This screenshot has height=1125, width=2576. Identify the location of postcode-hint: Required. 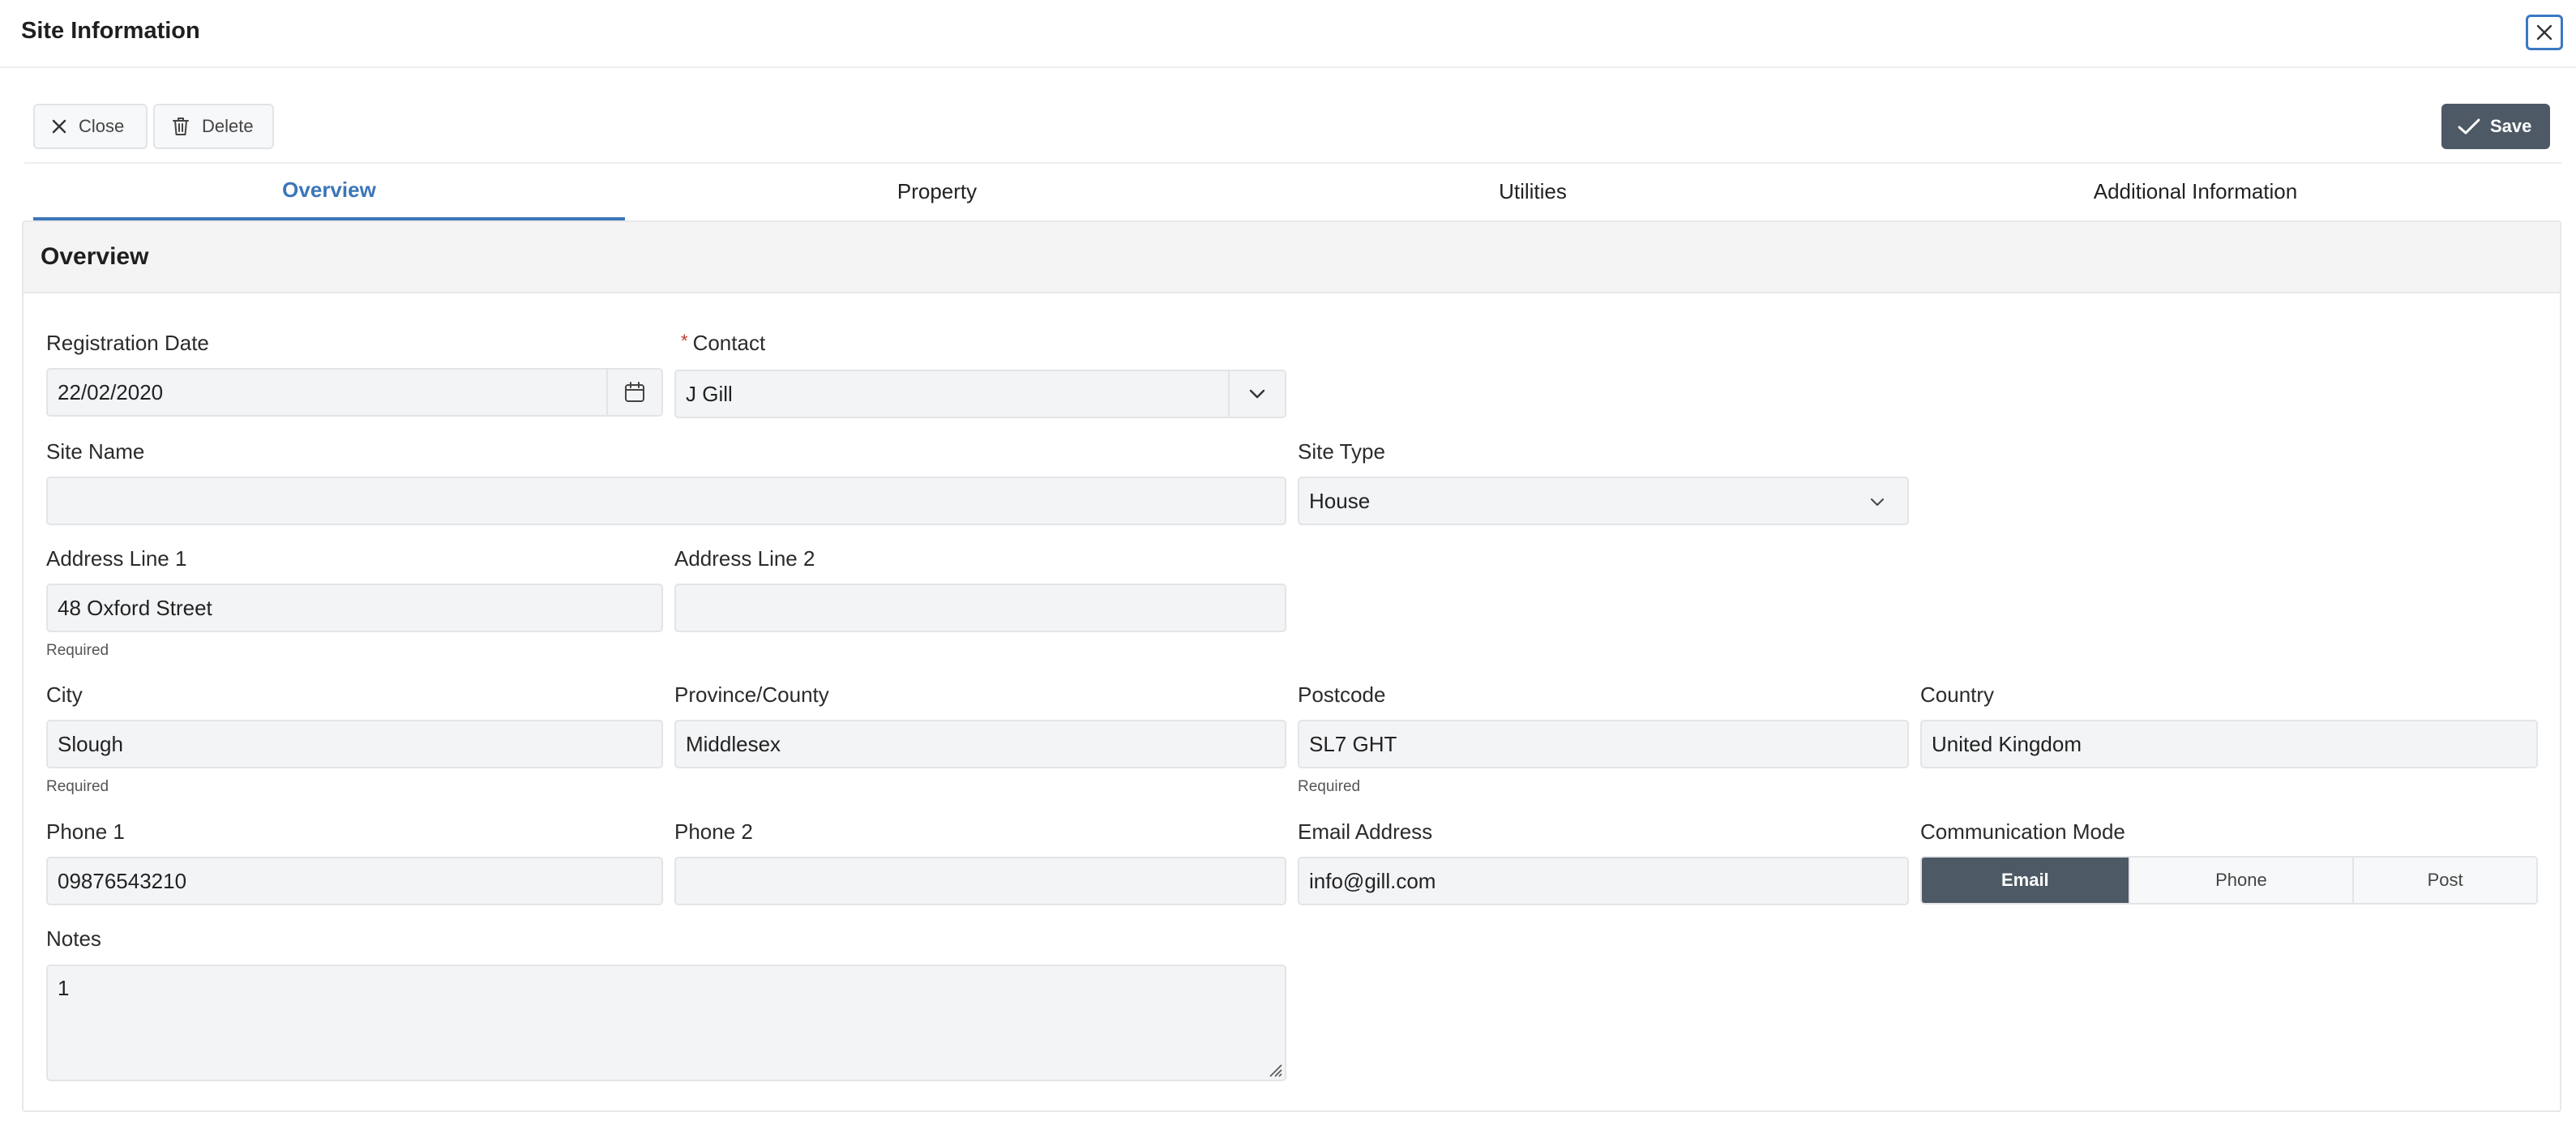
(1329, 786).